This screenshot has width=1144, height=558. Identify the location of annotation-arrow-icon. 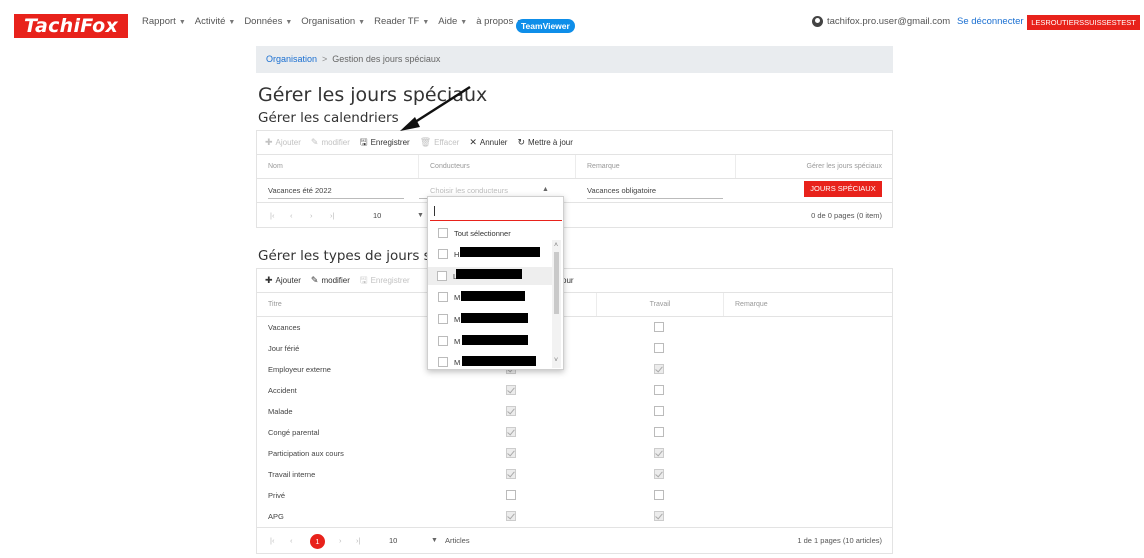
(435, 108).